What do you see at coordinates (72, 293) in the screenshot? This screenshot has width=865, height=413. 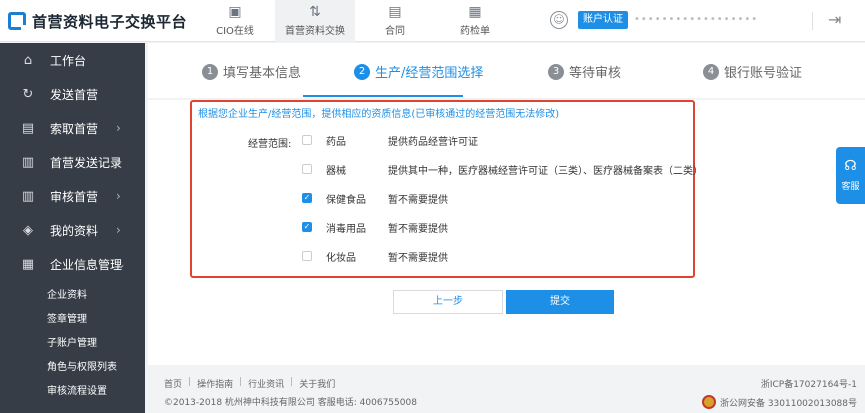 I see `sidebar-subitem-company-profile: 企业资料` at bounding box center [72, 293].